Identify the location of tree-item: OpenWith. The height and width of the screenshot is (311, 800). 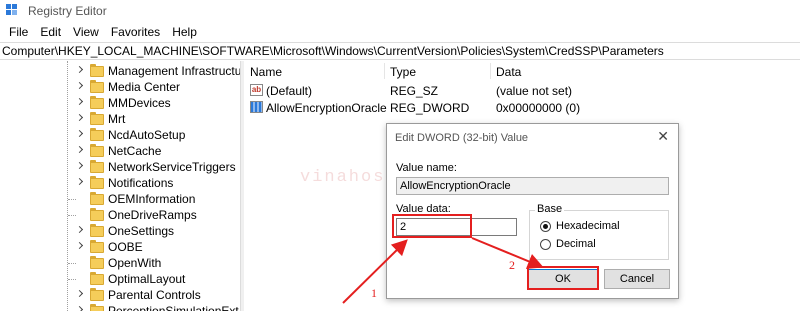
(120, 263).